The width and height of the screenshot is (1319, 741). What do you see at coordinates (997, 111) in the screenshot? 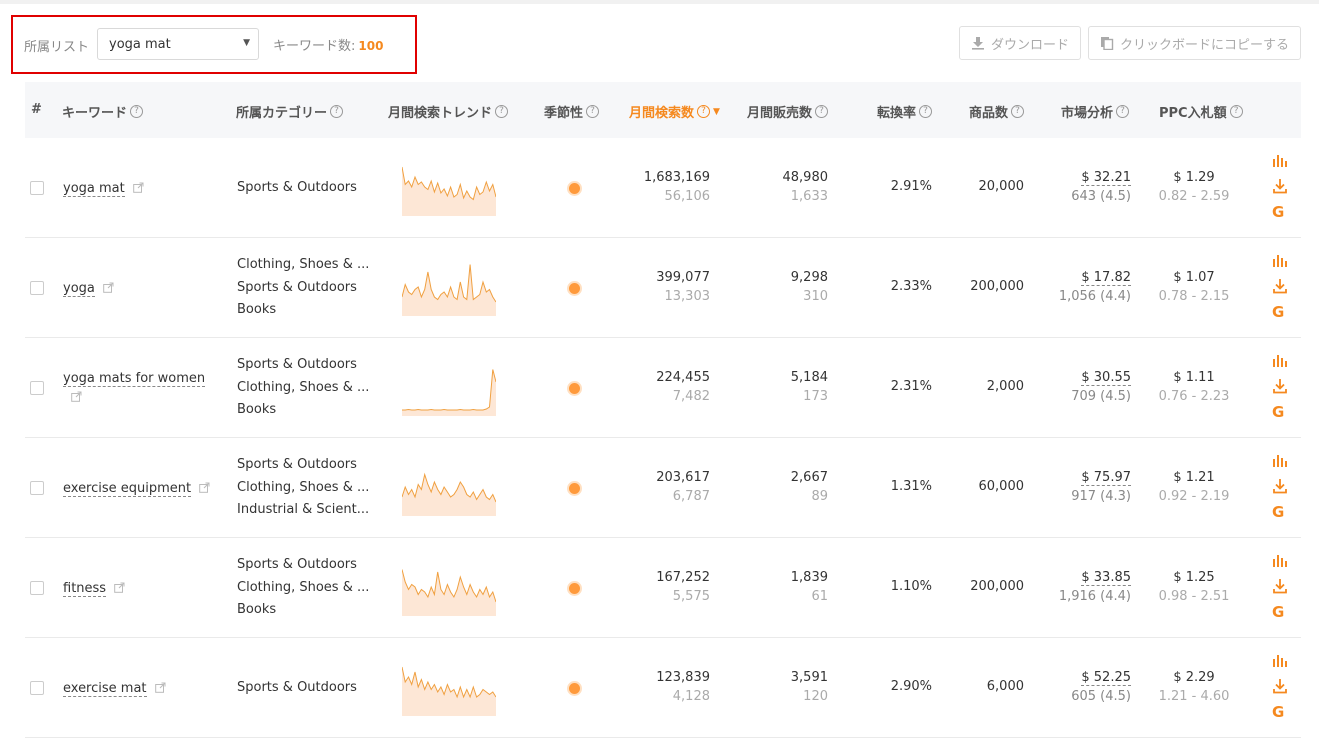
I see `col-products: 商品数?` at bounding box center [997, 111].